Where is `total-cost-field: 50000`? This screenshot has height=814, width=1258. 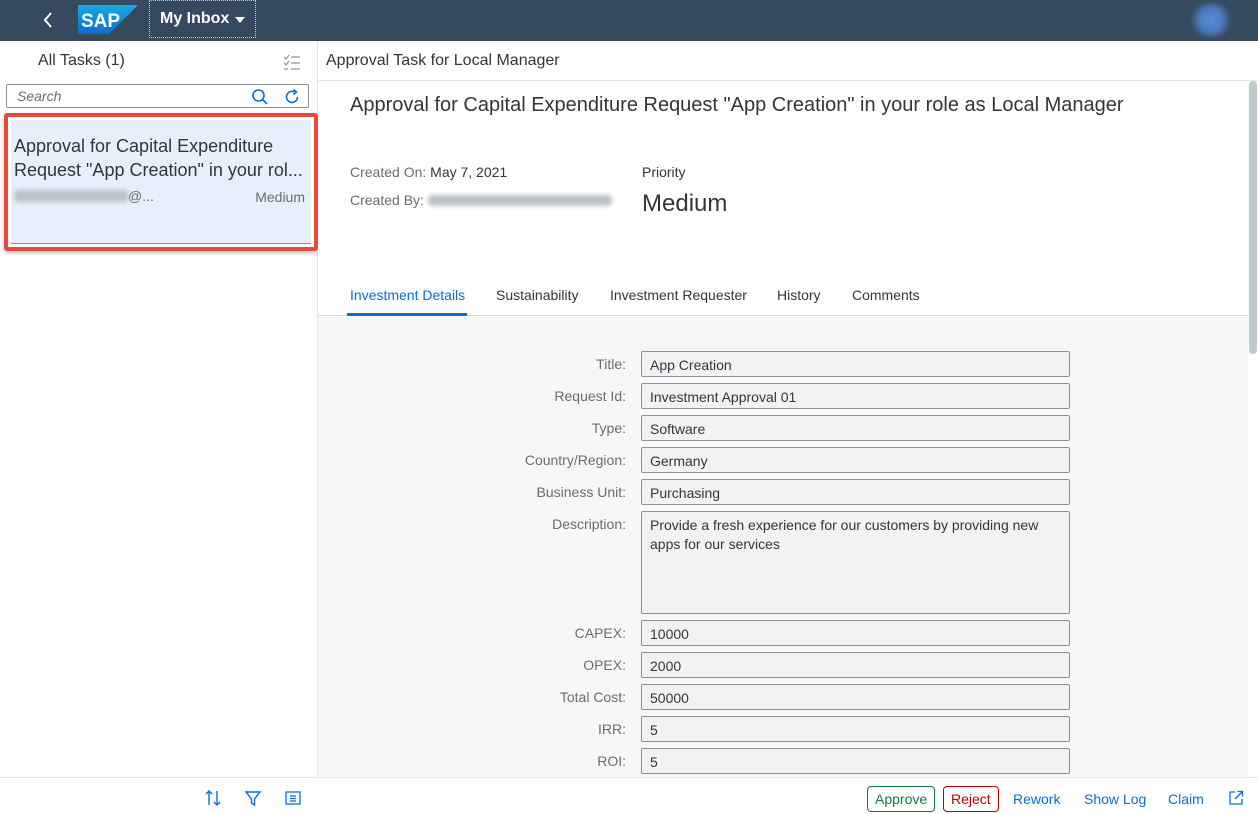 total-cost-field: 50000 is located at coordinates (855, 697).